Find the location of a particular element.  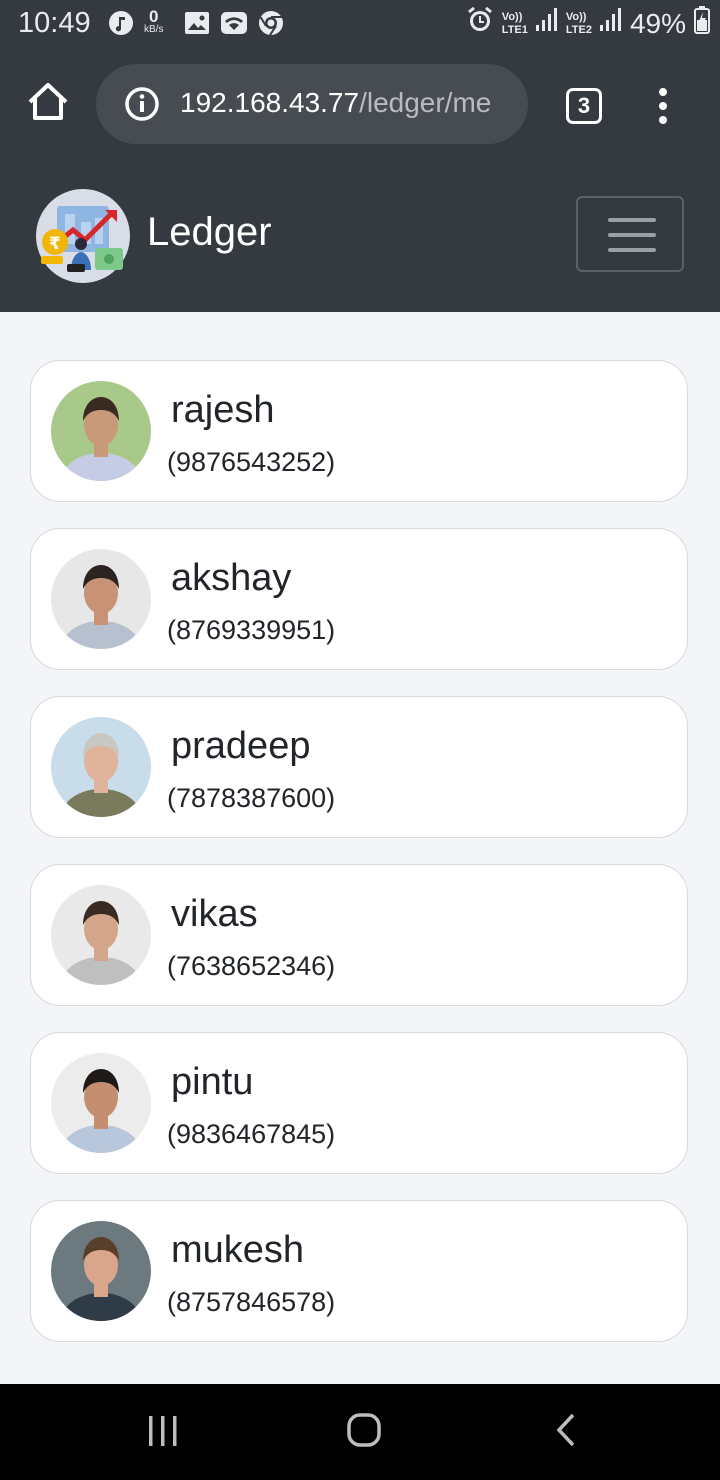

music-icon is located at coordinates (121, 23).